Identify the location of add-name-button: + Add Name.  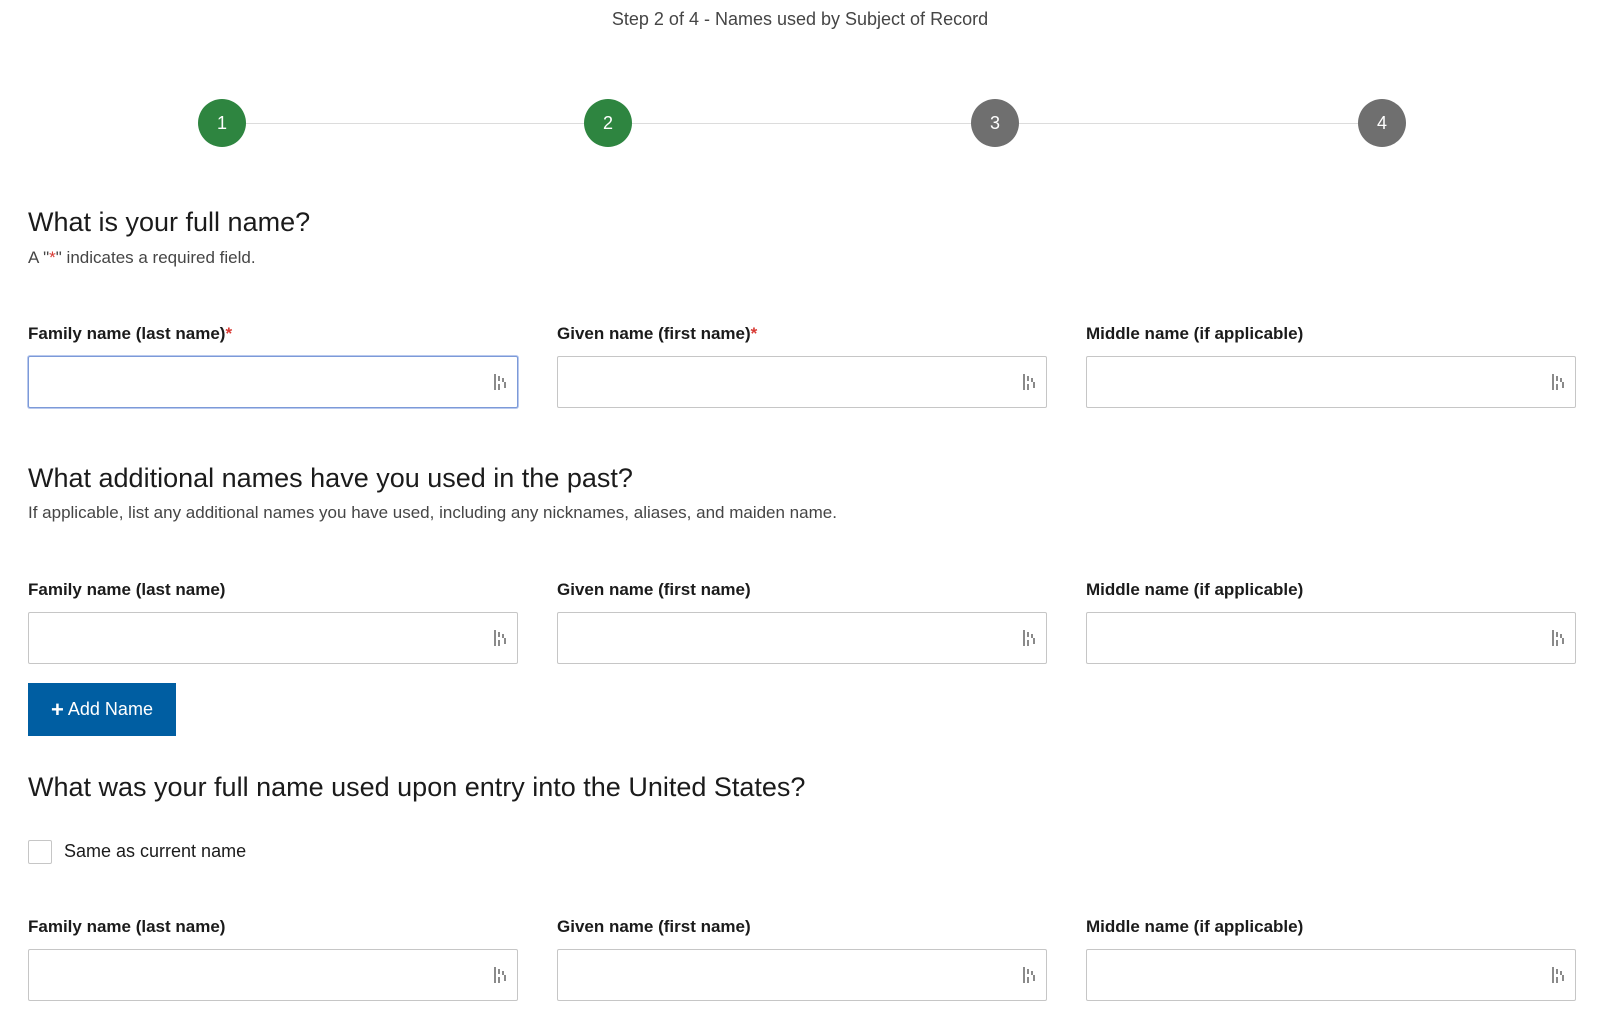
(102, 709).